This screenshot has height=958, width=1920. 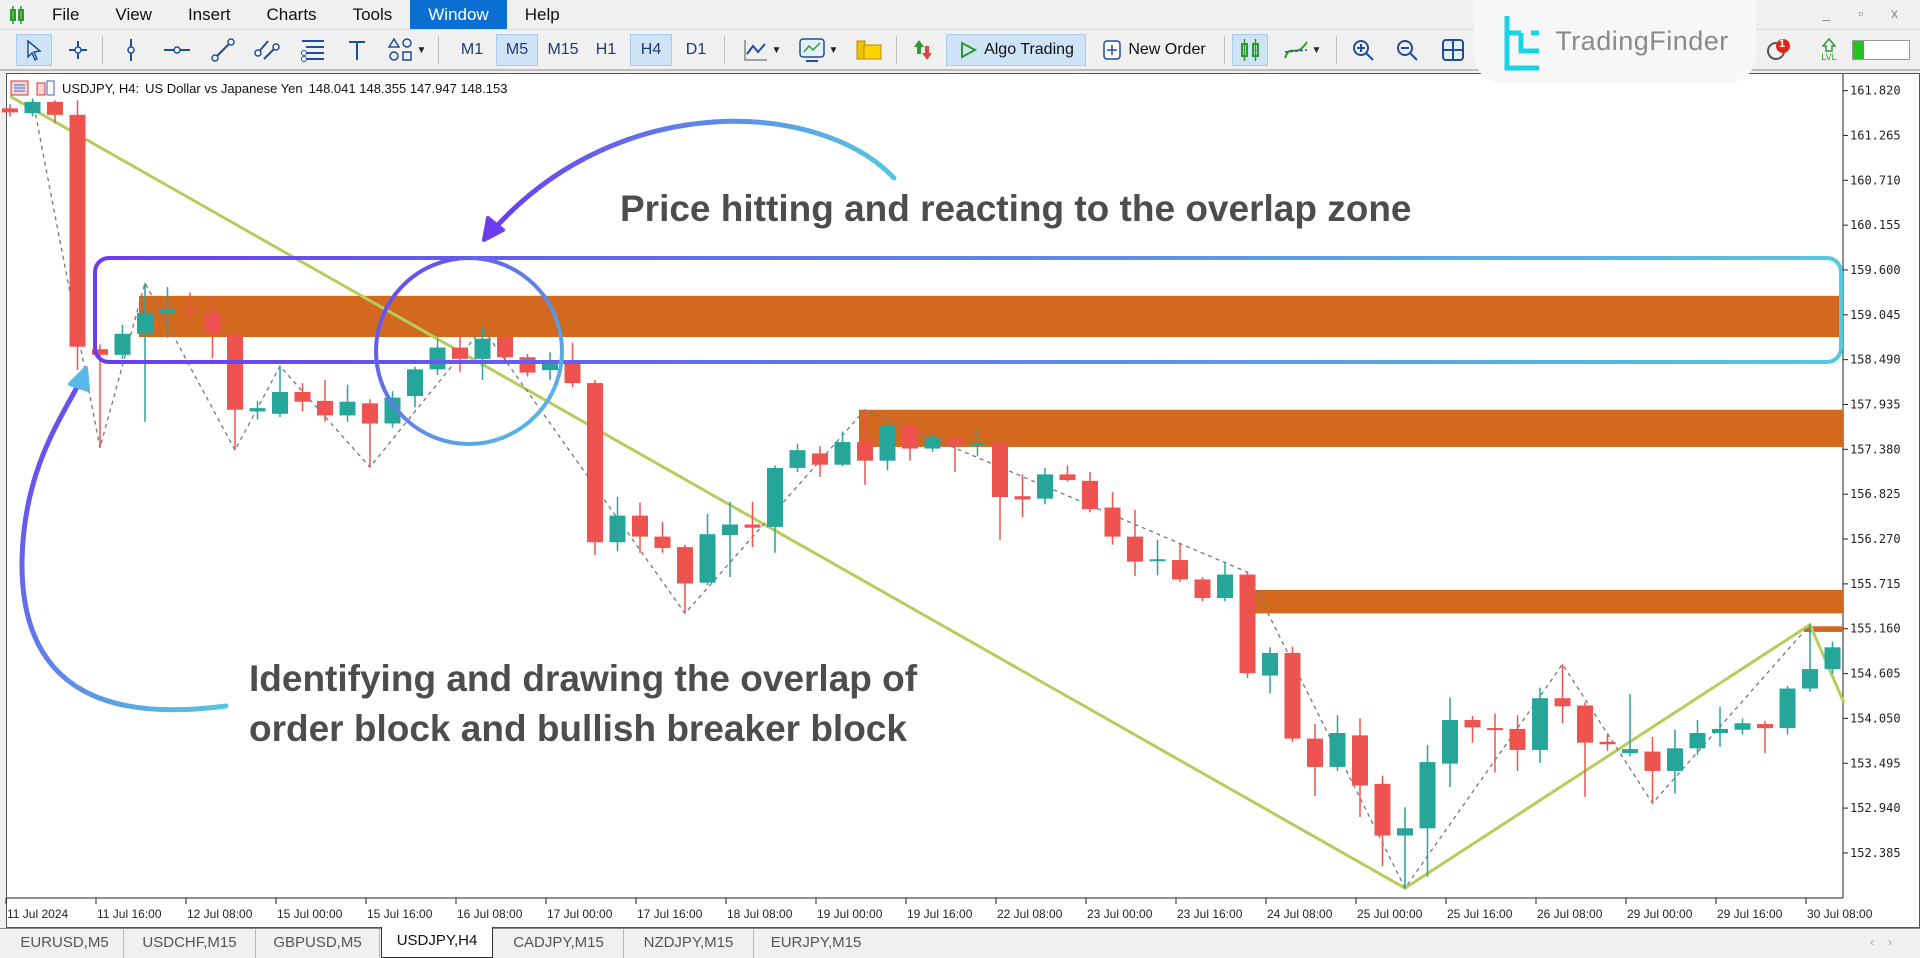 I want to click on annotation-overlap-line2: order block and bullish breaker block, so click(x=578, y=728).